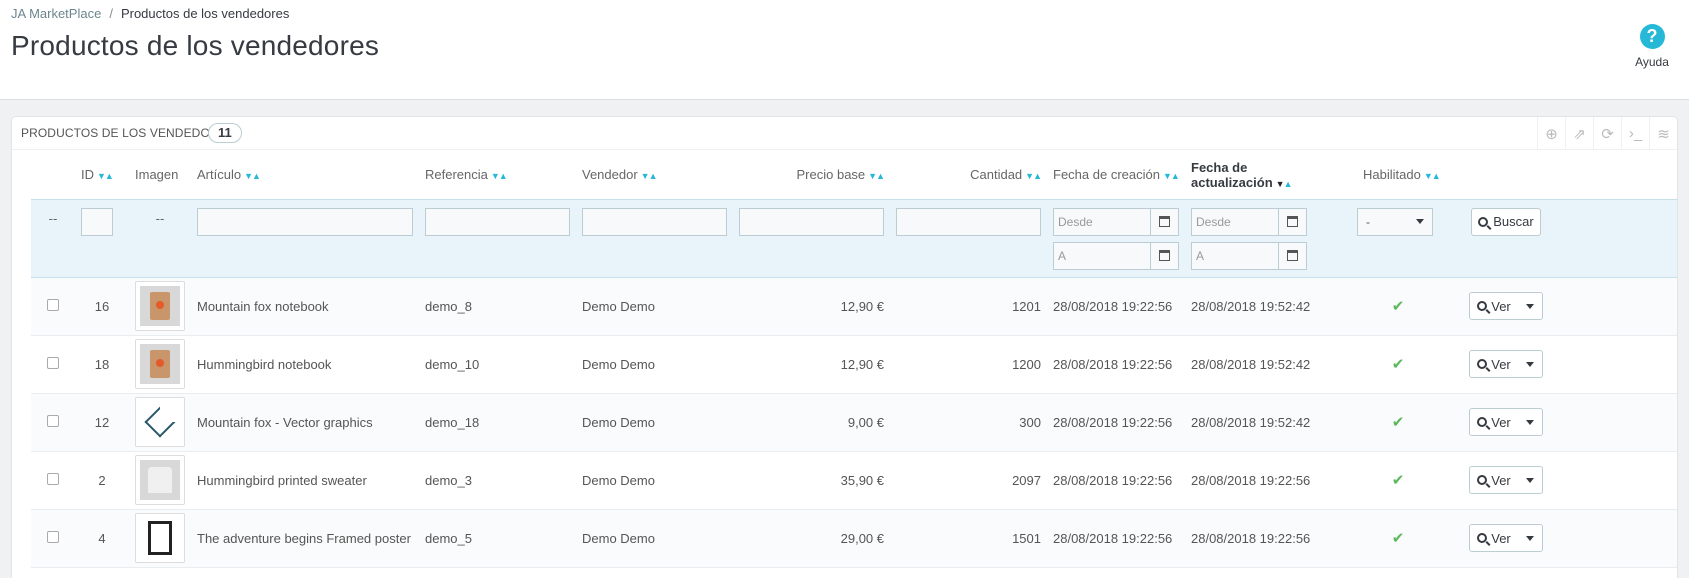 The width and height of the screenshot is (1689, 578). I want to click on col-price: Precio base ▼▲, so click(811, 175).